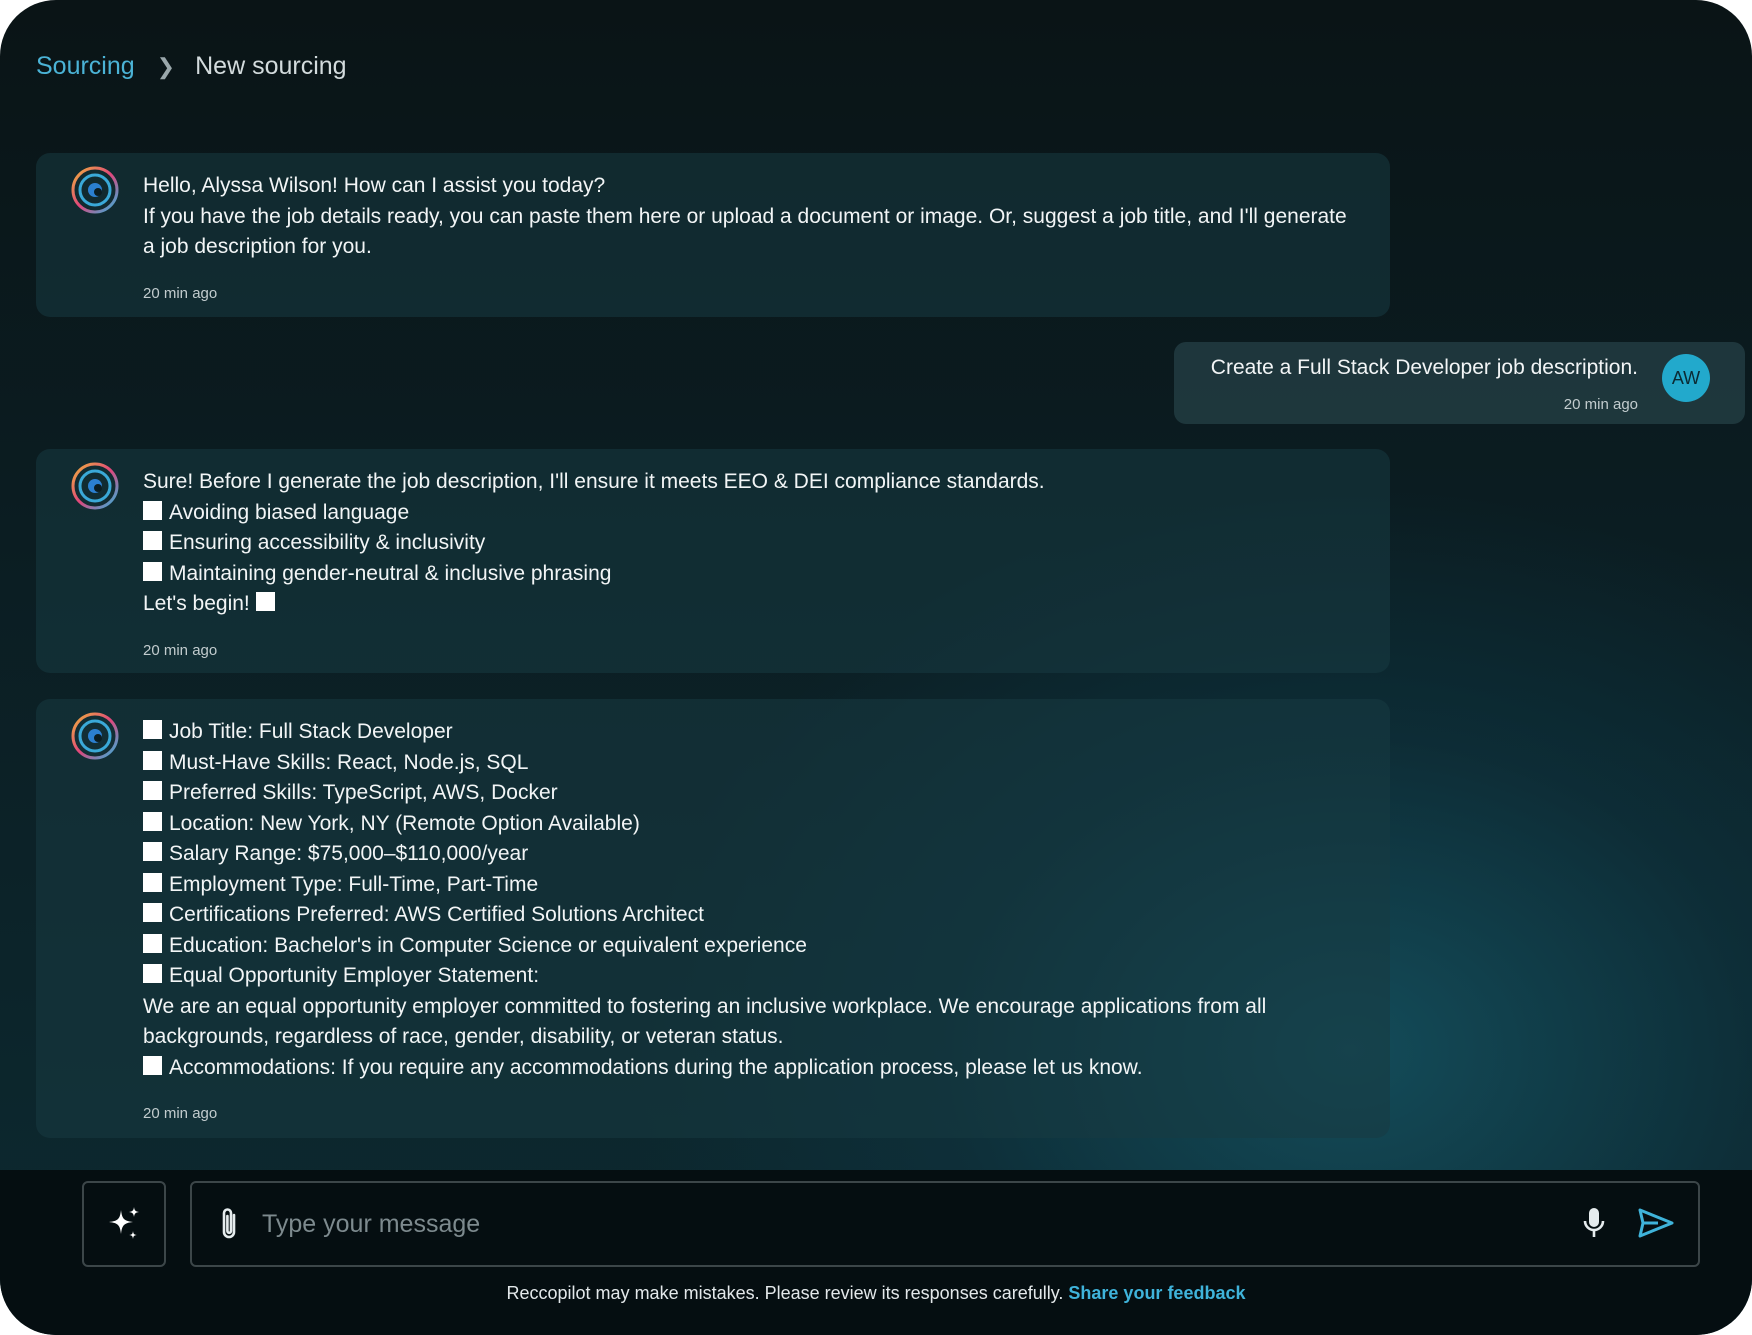 Image resolution: width=1752 pixels, height=1335 pixels. I want to click on sparkle-icon, so click(124, 1223).